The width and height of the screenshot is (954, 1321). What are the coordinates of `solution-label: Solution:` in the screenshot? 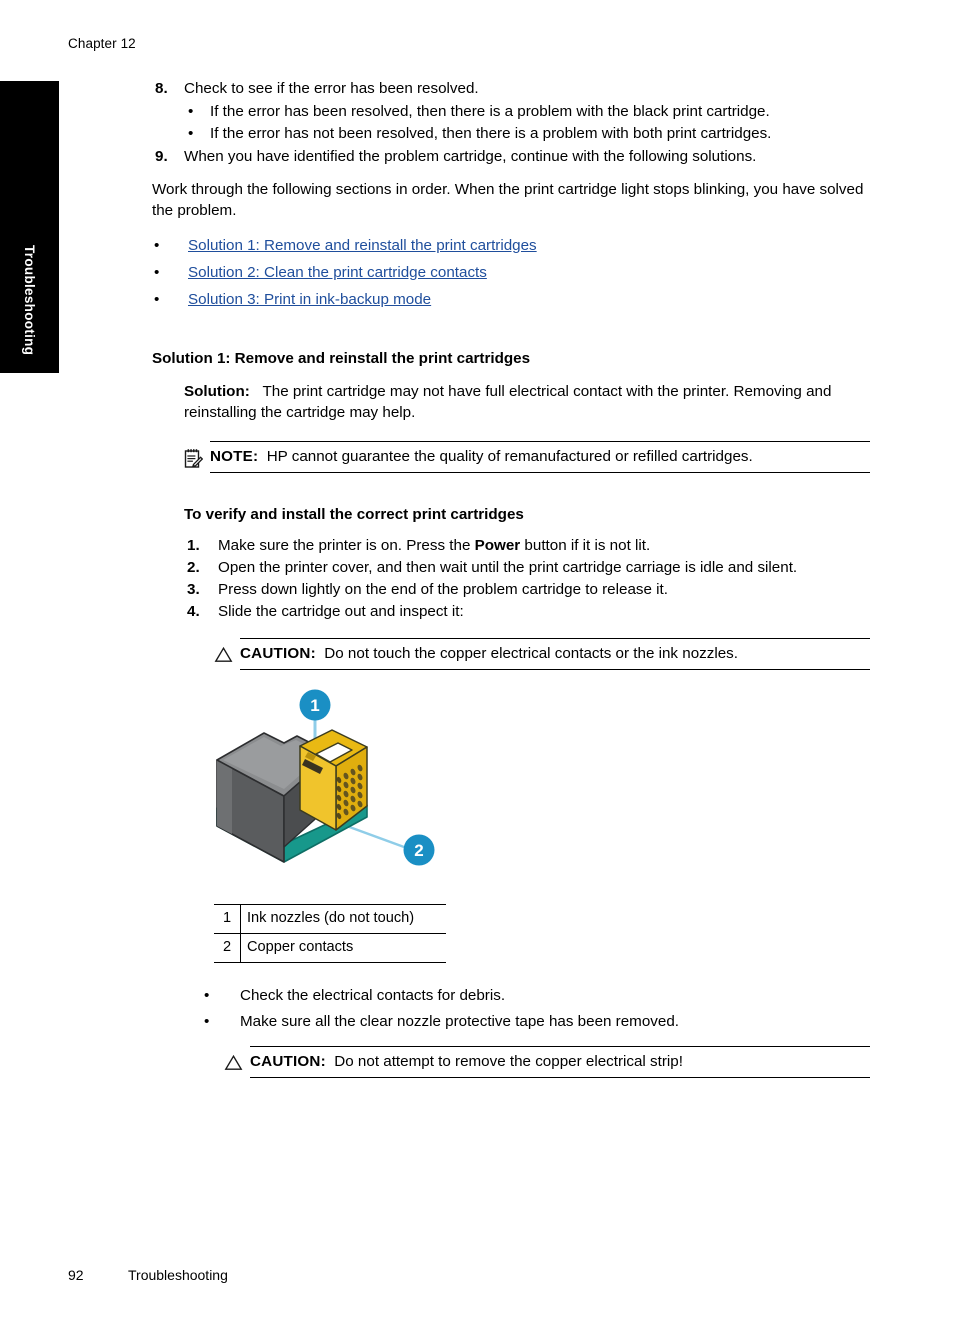 It's located at (217, 391).